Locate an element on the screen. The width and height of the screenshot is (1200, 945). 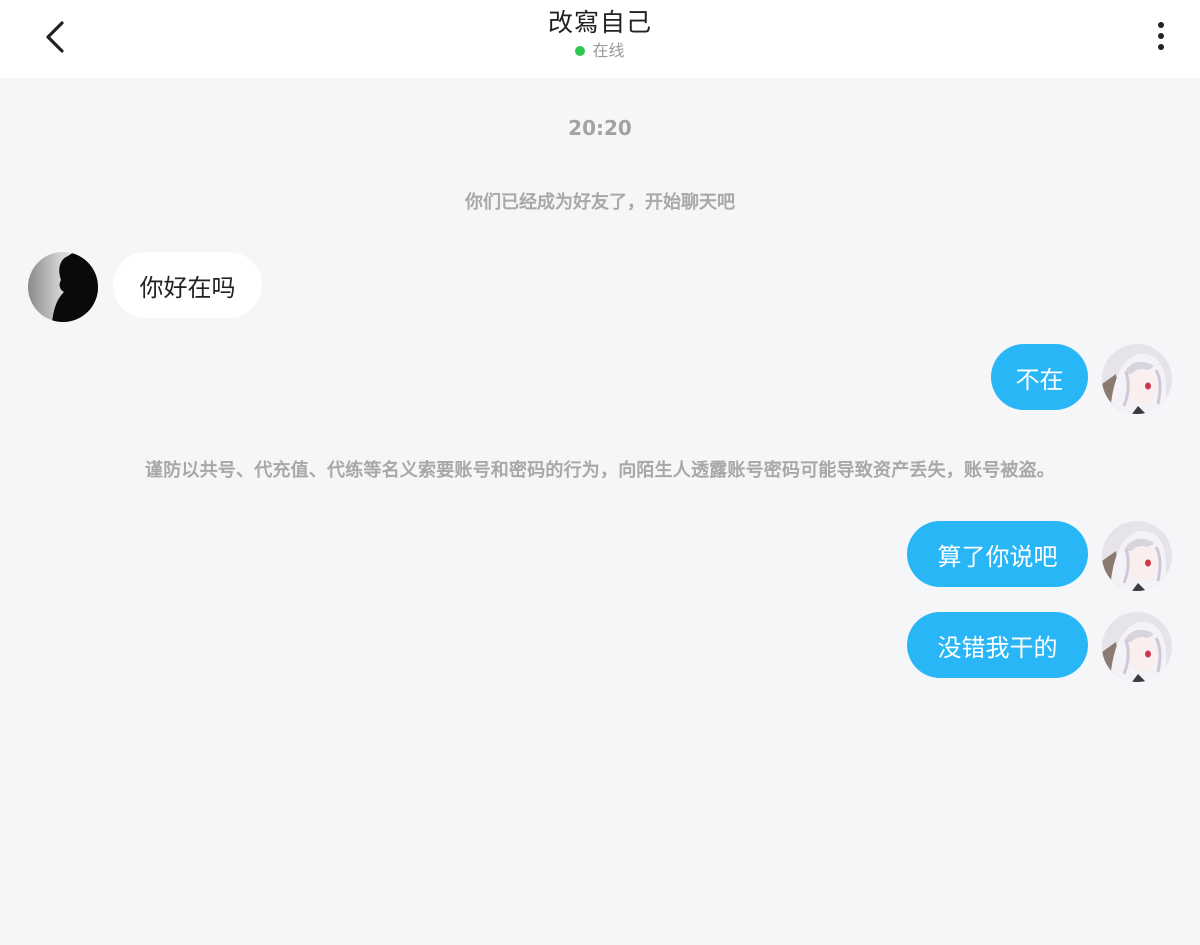
chat-header: 改寫自己 在线 is located at coordinates (600, 39).